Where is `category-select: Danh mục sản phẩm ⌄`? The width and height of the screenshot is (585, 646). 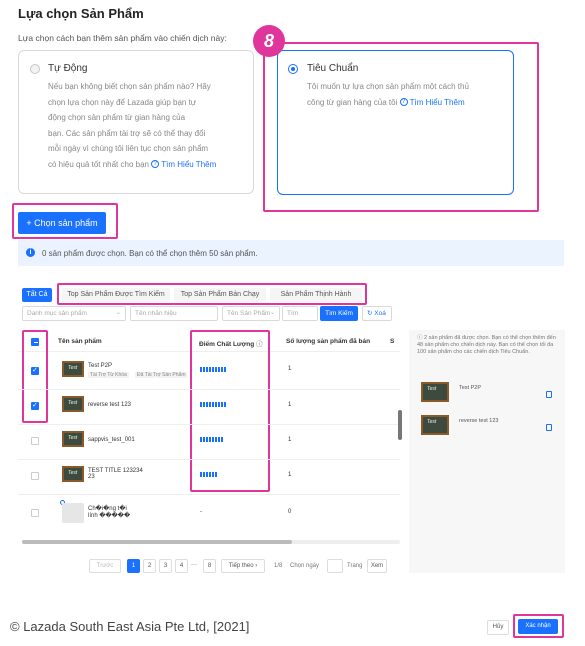
category-select: Danh mục sản phẩm ⌄ is located at coordinates (74, 313).